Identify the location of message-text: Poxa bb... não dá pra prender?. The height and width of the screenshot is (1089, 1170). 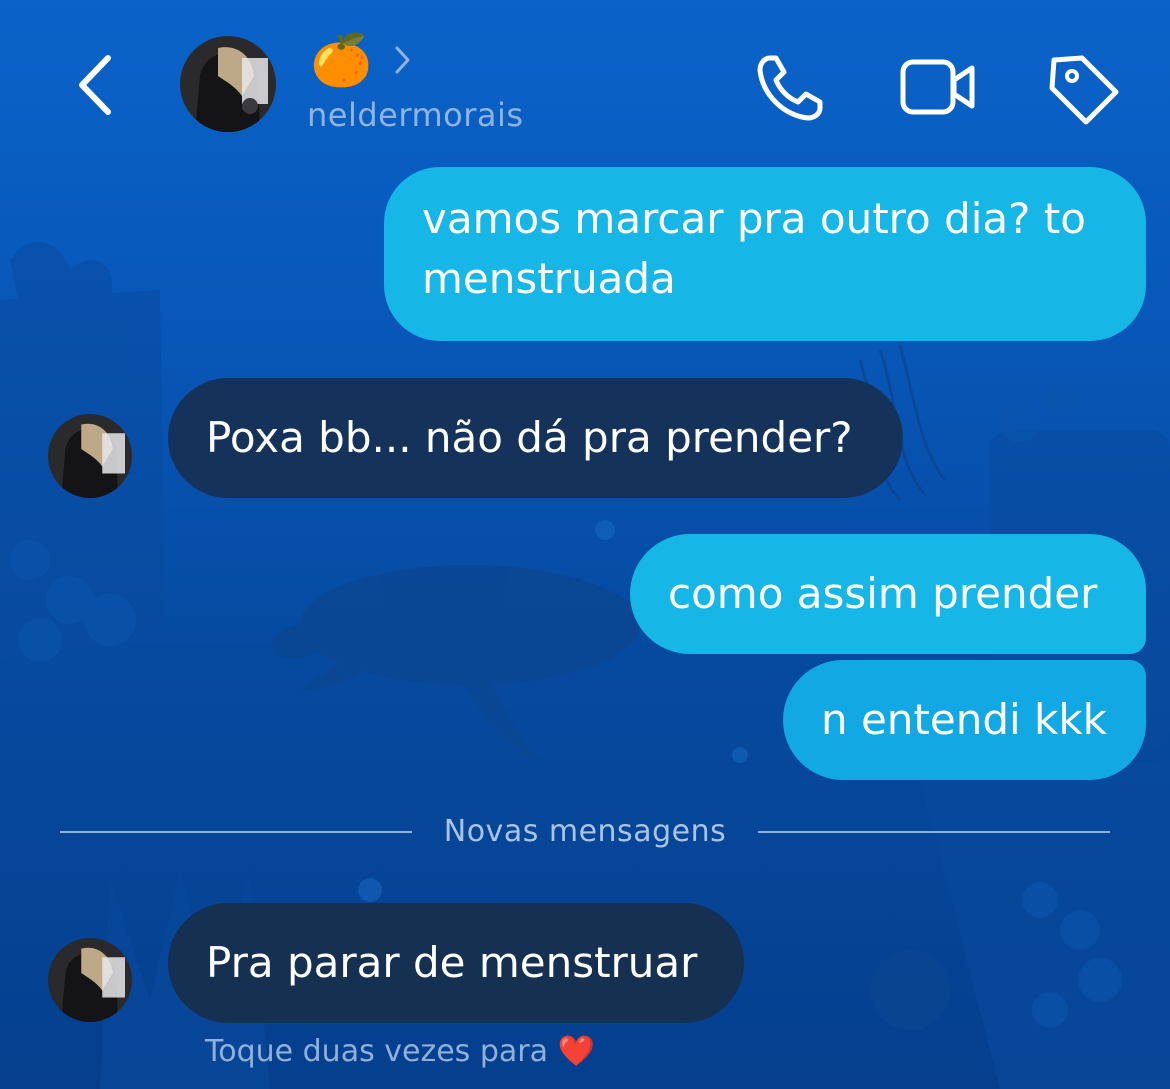
(529, 437).